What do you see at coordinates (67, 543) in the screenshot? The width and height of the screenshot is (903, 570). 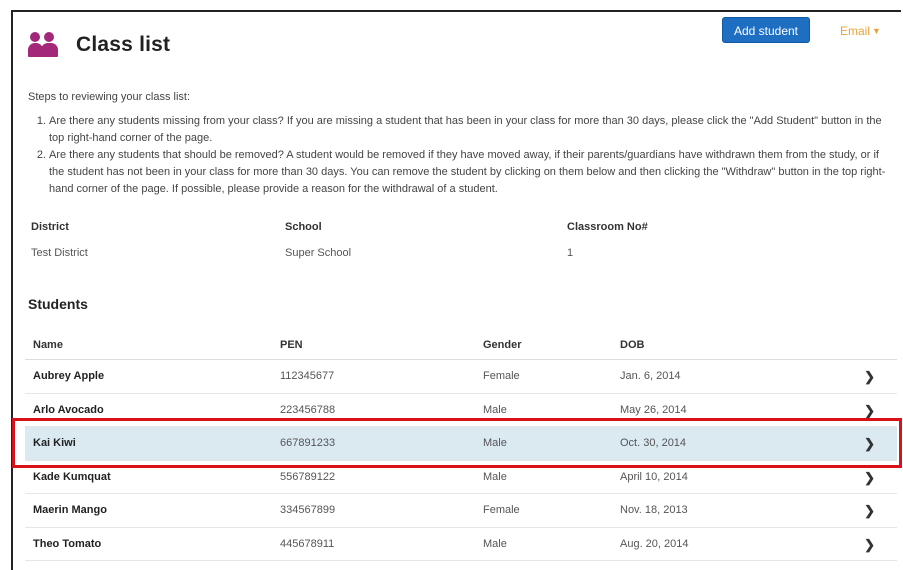 I see `student-name: Theo Tomato` at bounding box center [67, 543].